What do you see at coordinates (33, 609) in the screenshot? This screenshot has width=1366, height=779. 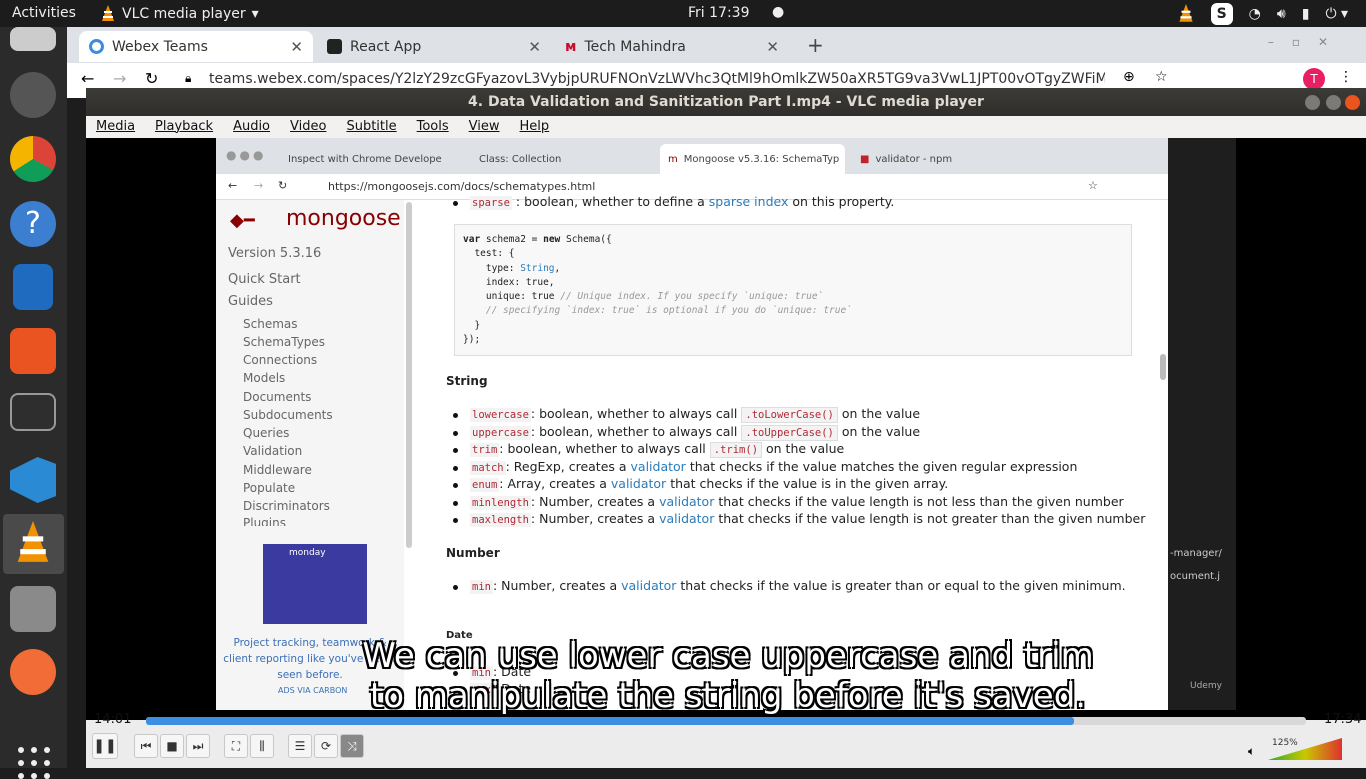 I see `files-icon` at bounding box center [33, 609].